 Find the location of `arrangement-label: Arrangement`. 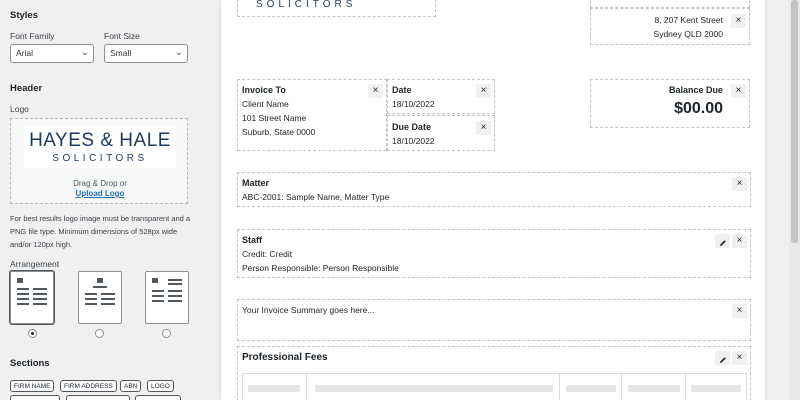

arrangement-label: Arrangement is located at coordinates (35, 264).